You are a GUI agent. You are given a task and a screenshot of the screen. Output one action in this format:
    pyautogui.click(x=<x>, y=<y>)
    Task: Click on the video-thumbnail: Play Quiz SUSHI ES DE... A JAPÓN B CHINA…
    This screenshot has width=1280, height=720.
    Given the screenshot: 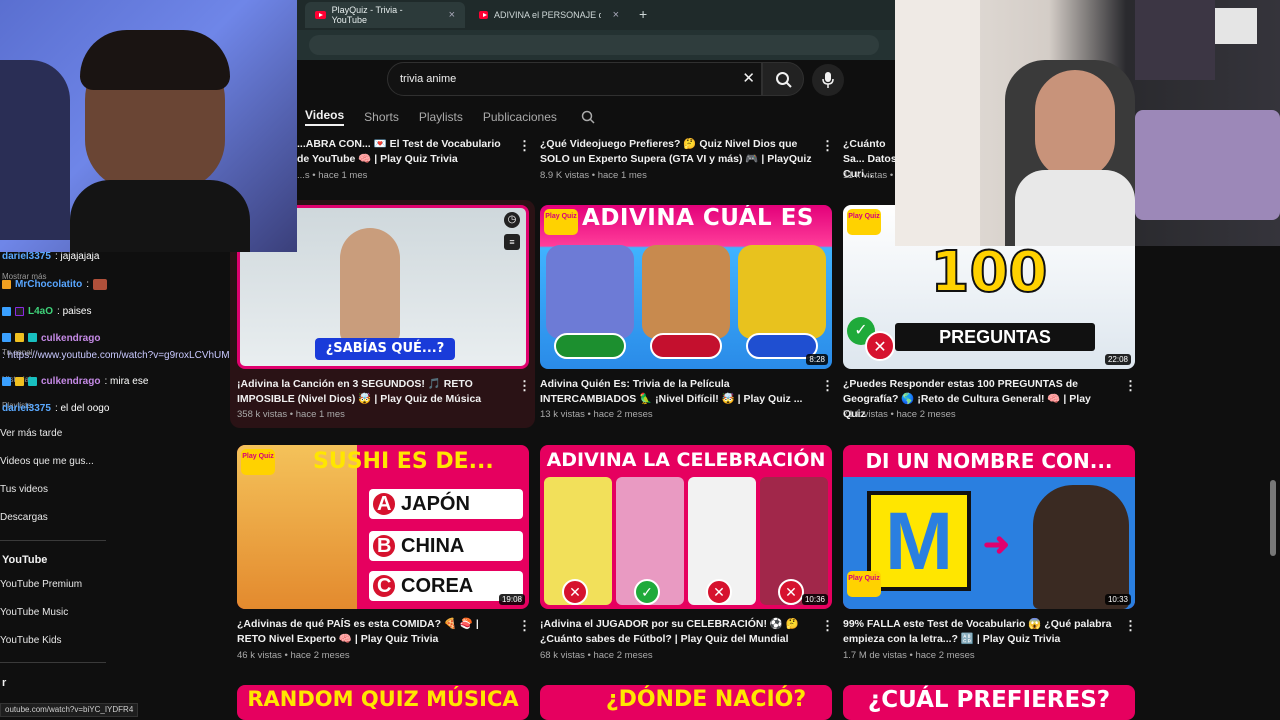 What is the action you would take?
    pyautogui.click(x=383, y=527)
    